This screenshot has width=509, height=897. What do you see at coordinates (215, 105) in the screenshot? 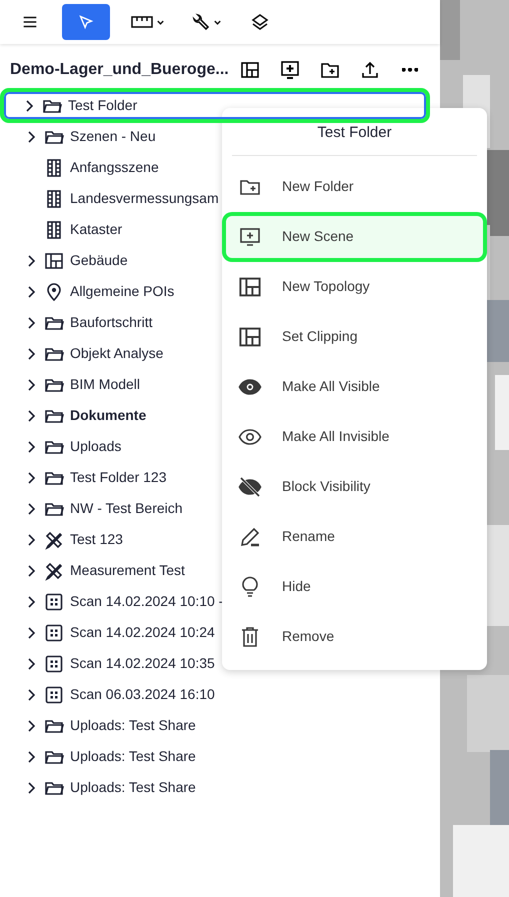
I see `tree-item: Test Folder` at bounding box center [215, 105].